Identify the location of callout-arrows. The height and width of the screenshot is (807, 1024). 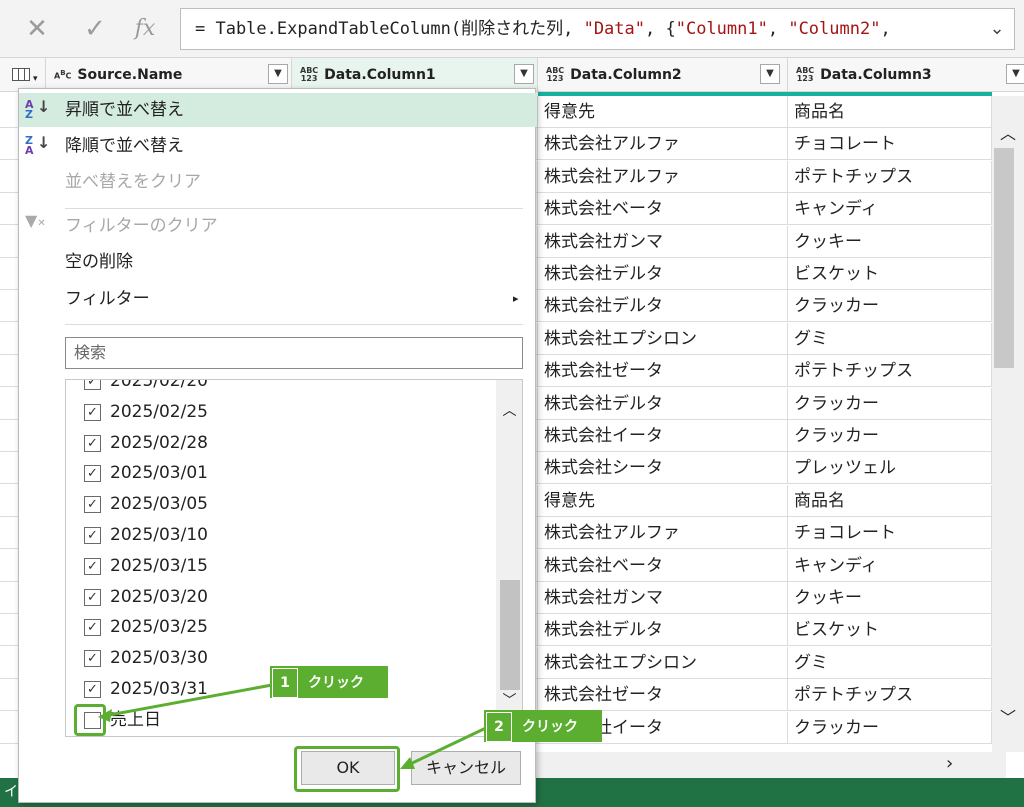
(293, 726).